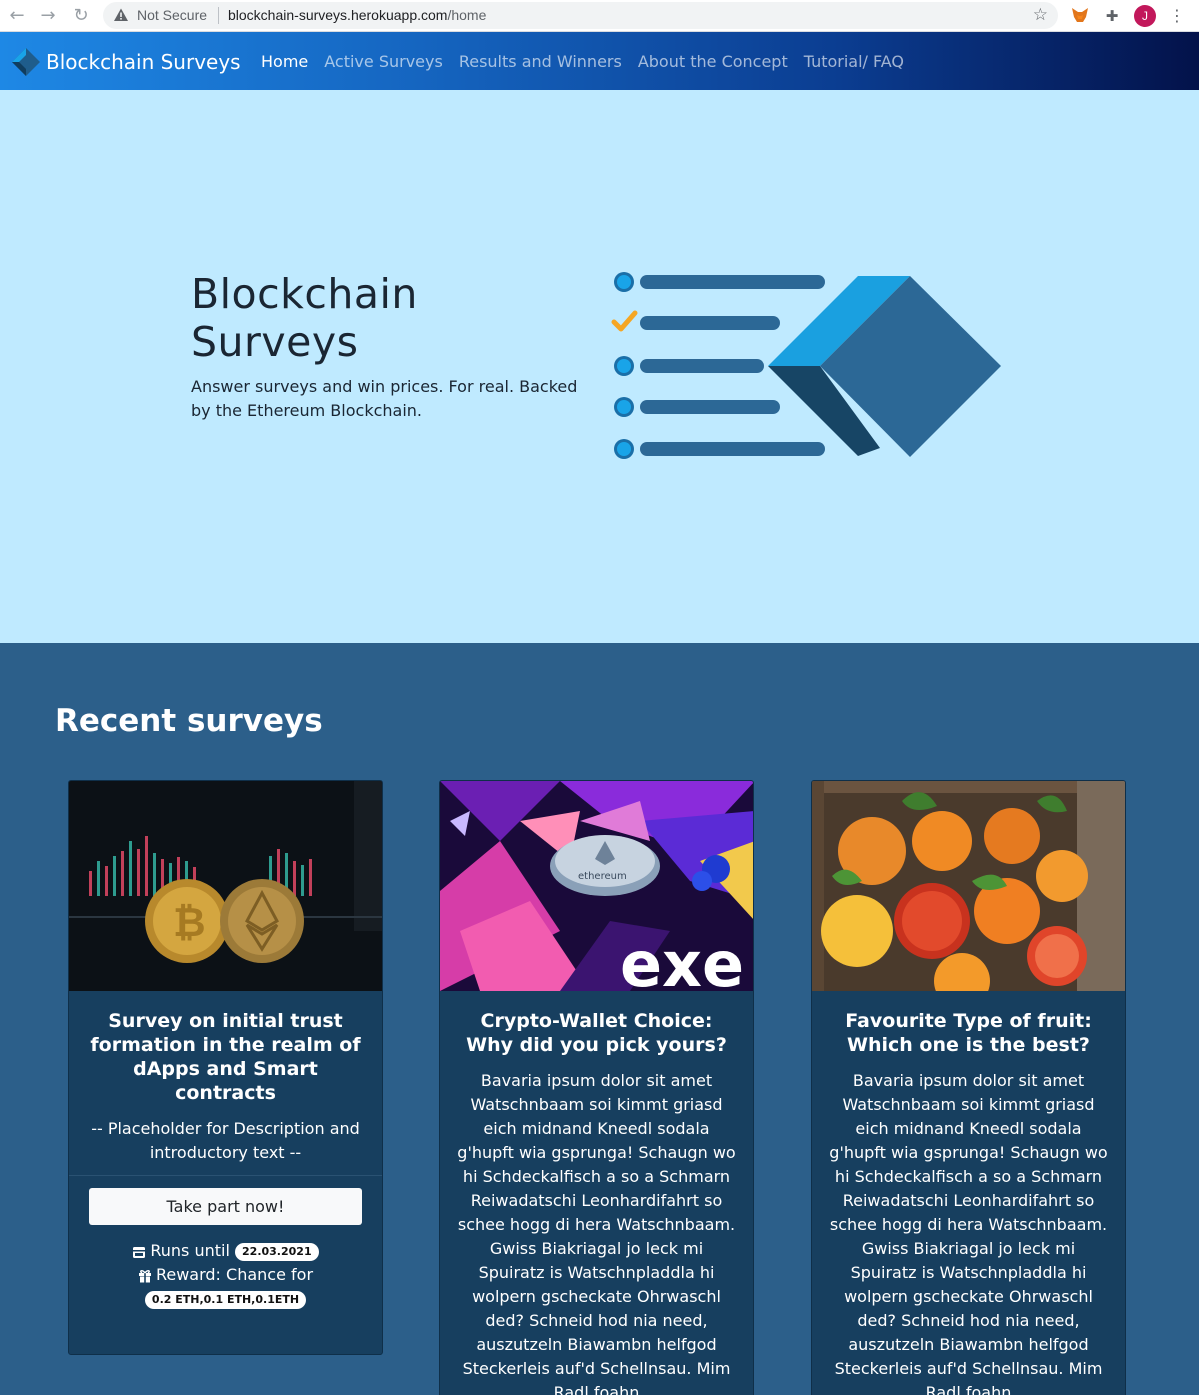  I want to click on brand-logo-icon, so click(26, 62).